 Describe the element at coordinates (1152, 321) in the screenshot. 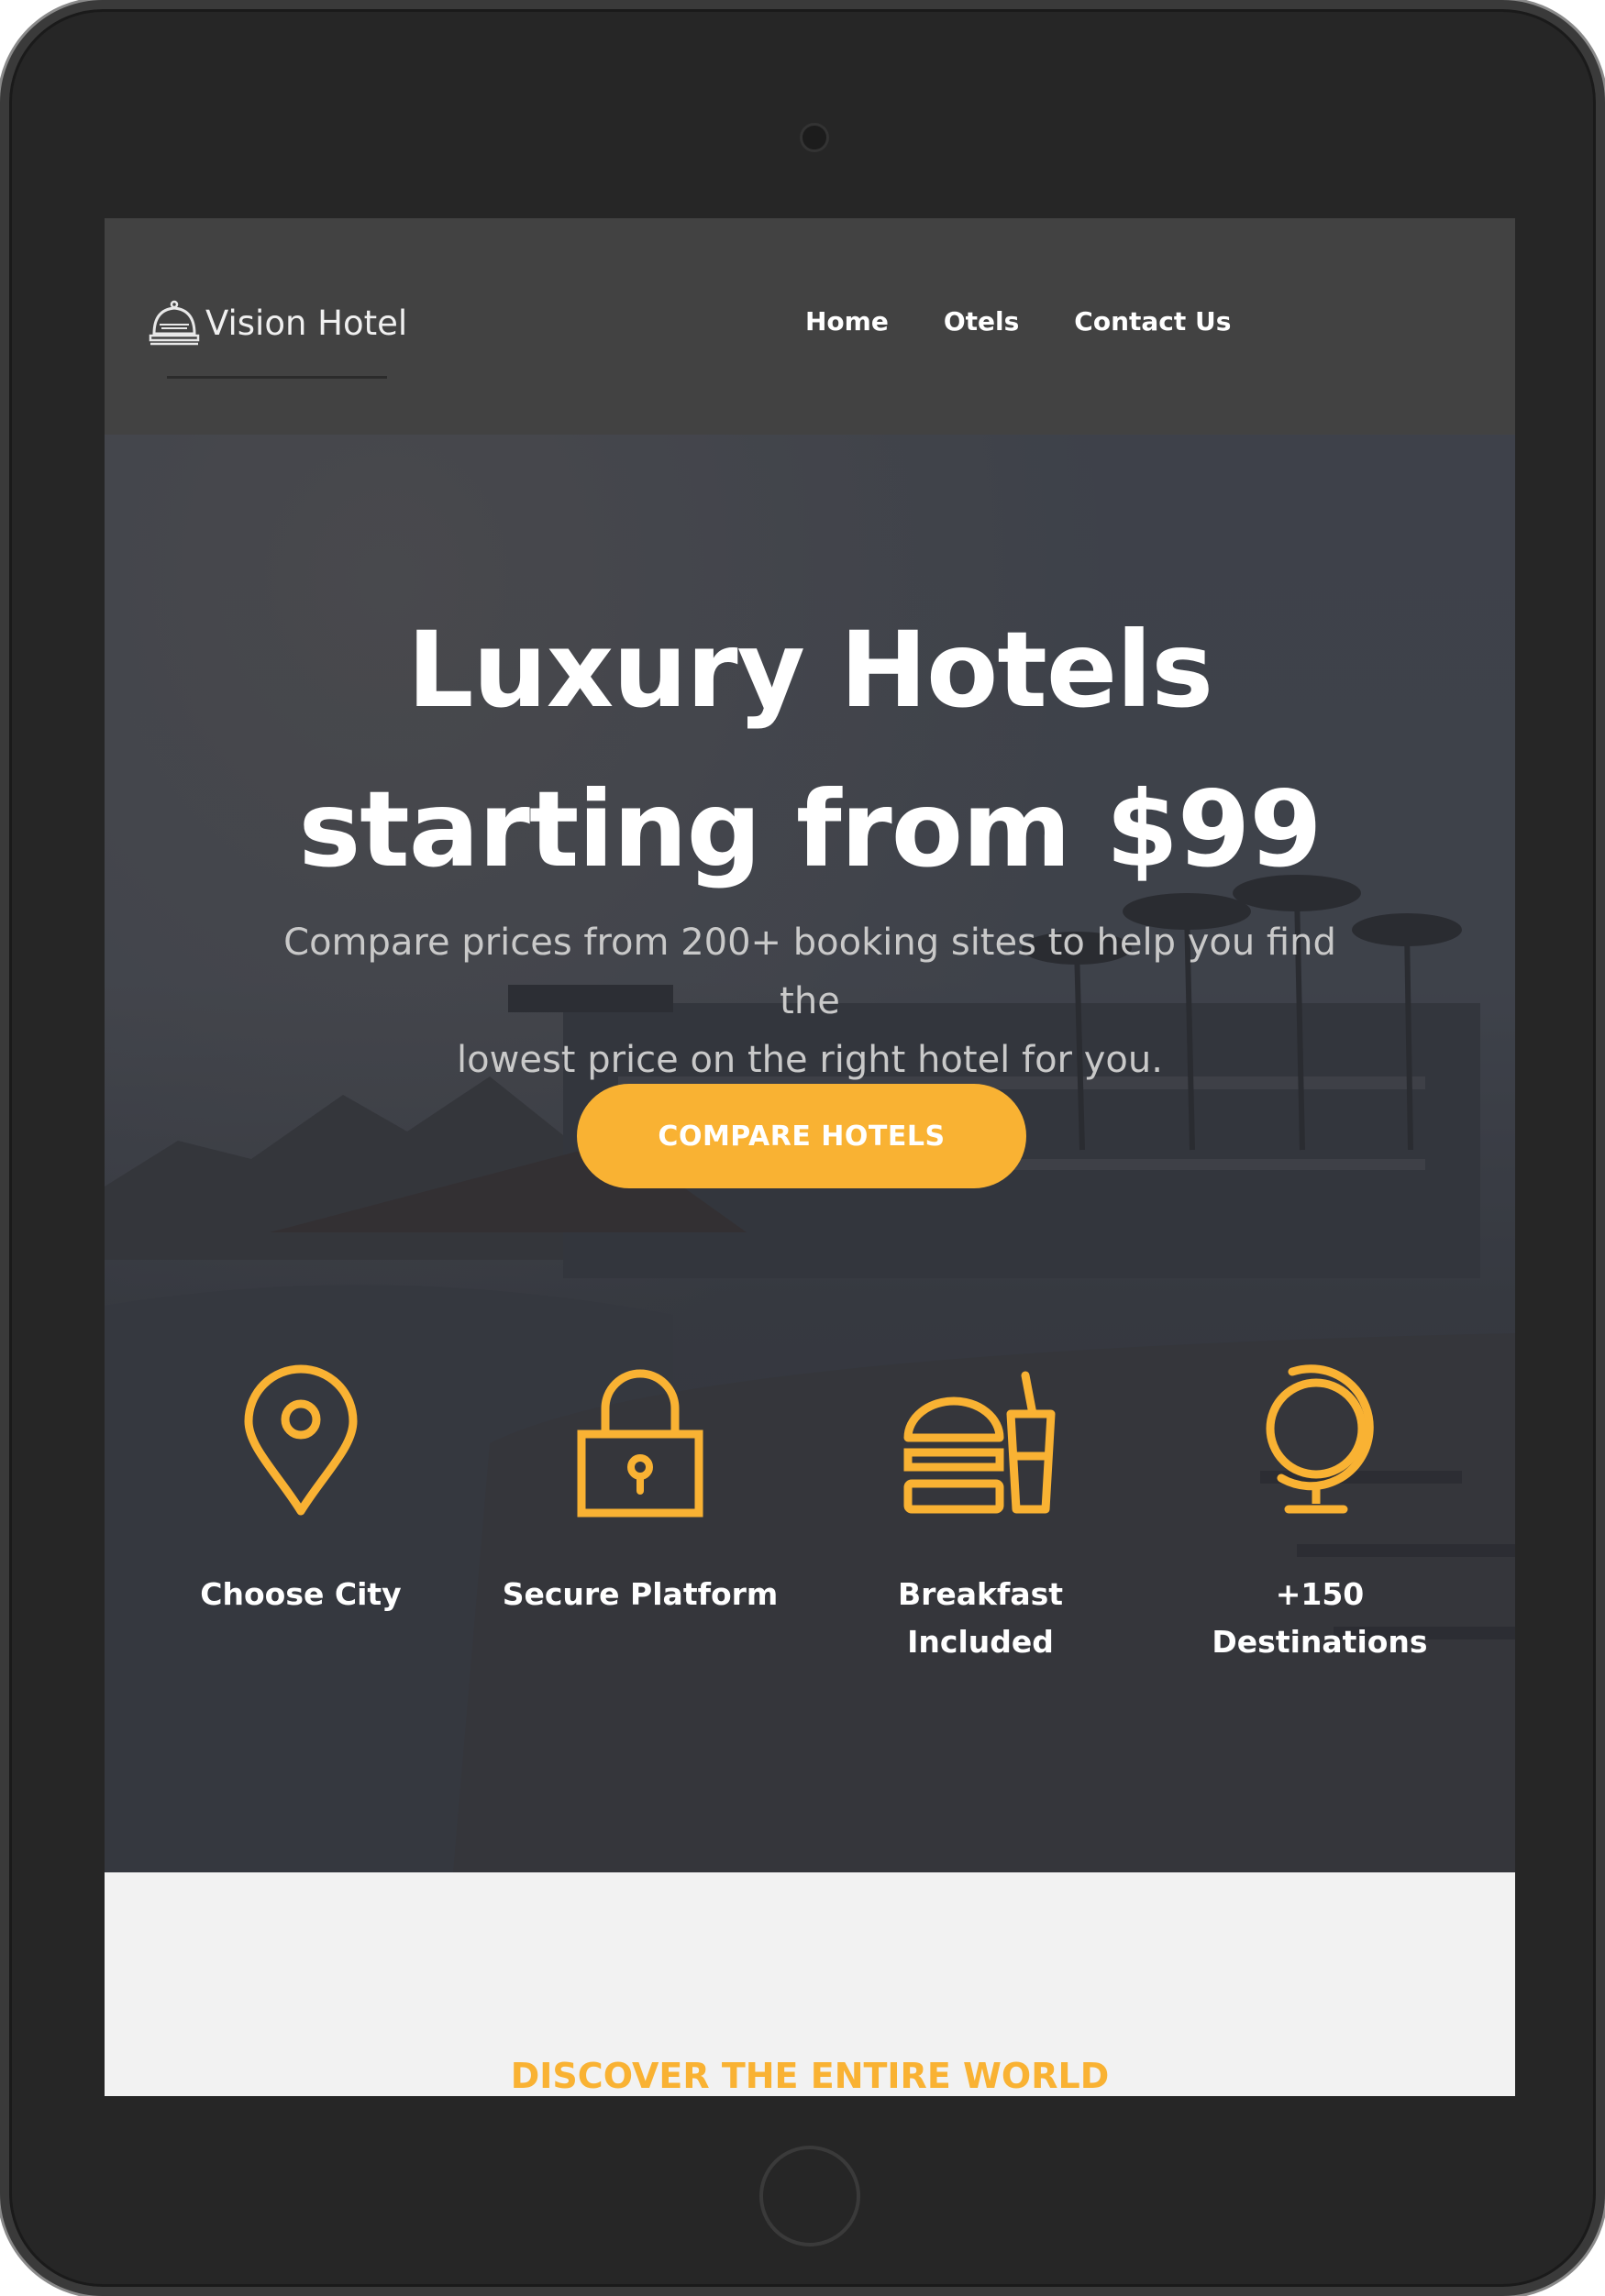

I see `nav-link-contact-us: Contact Us` at that location.